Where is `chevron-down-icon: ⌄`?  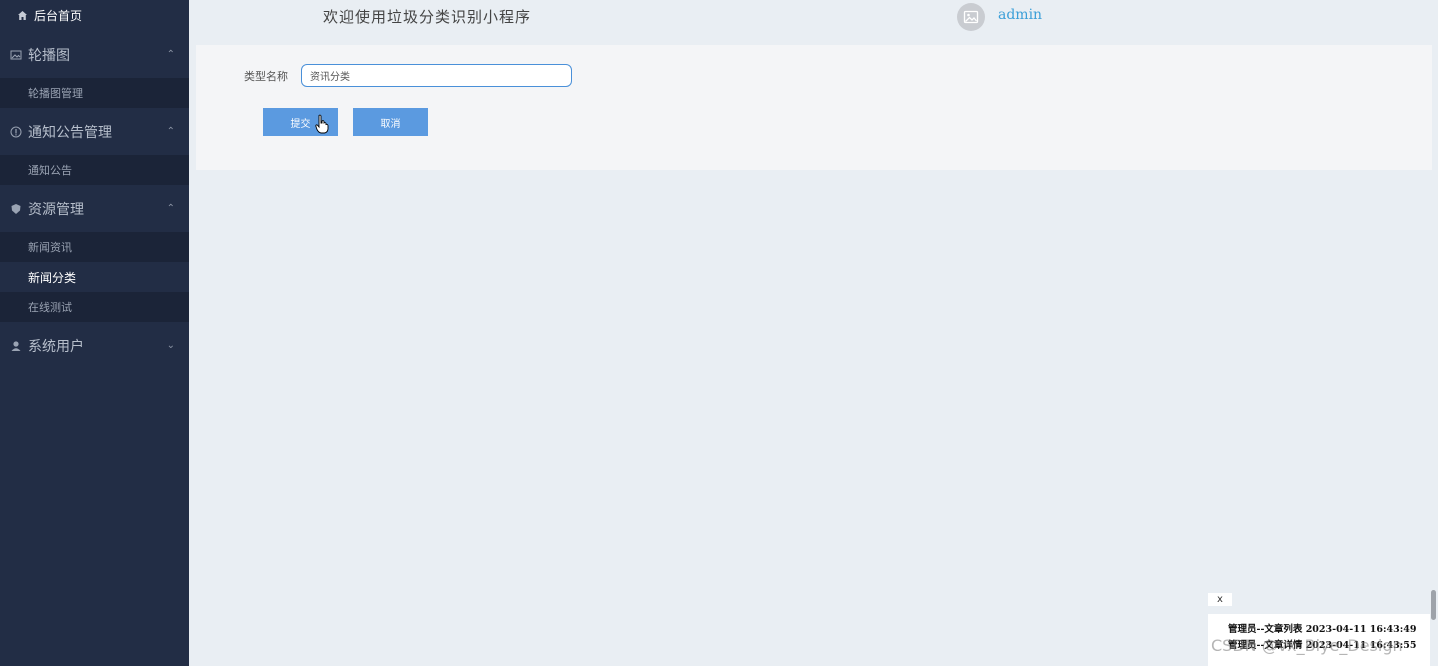
chevron-down-icon: ⌄ is located at coordinates (170, 345).